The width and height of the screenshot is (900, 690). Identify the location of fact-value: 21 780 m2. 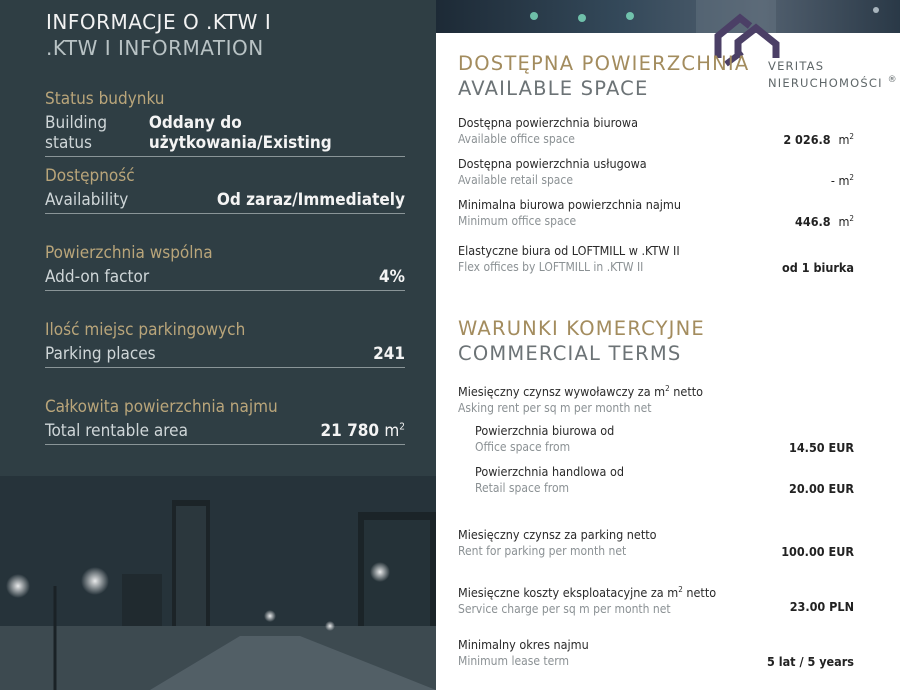
(363, 431).